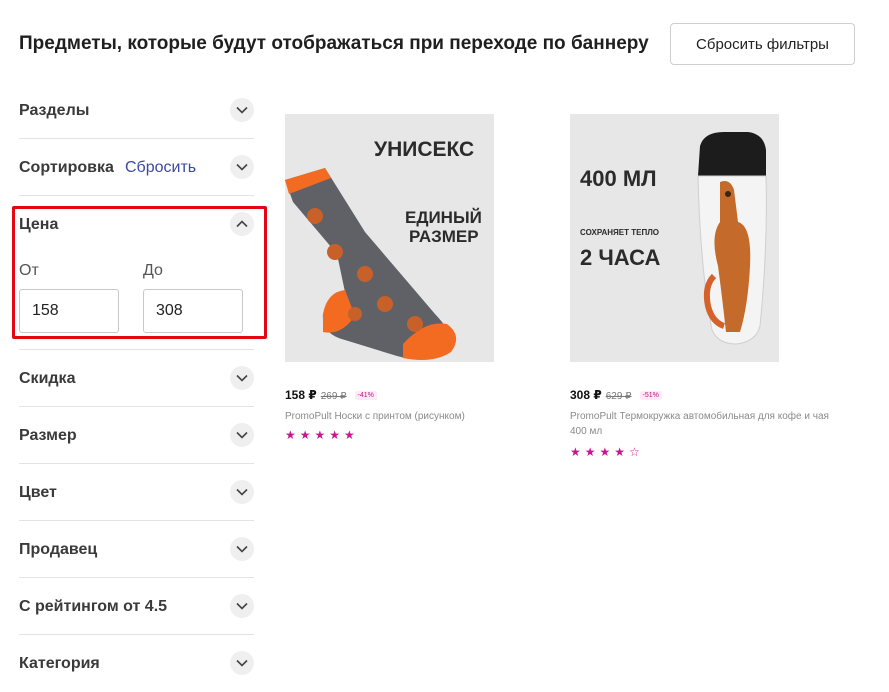 The height and width of the screenshot is (692, 889). What do you see at coordinates (424, 149) in the screenshot?
I see `image-text-unisex: УНИСЕКС` at bounding box center [424, 149].